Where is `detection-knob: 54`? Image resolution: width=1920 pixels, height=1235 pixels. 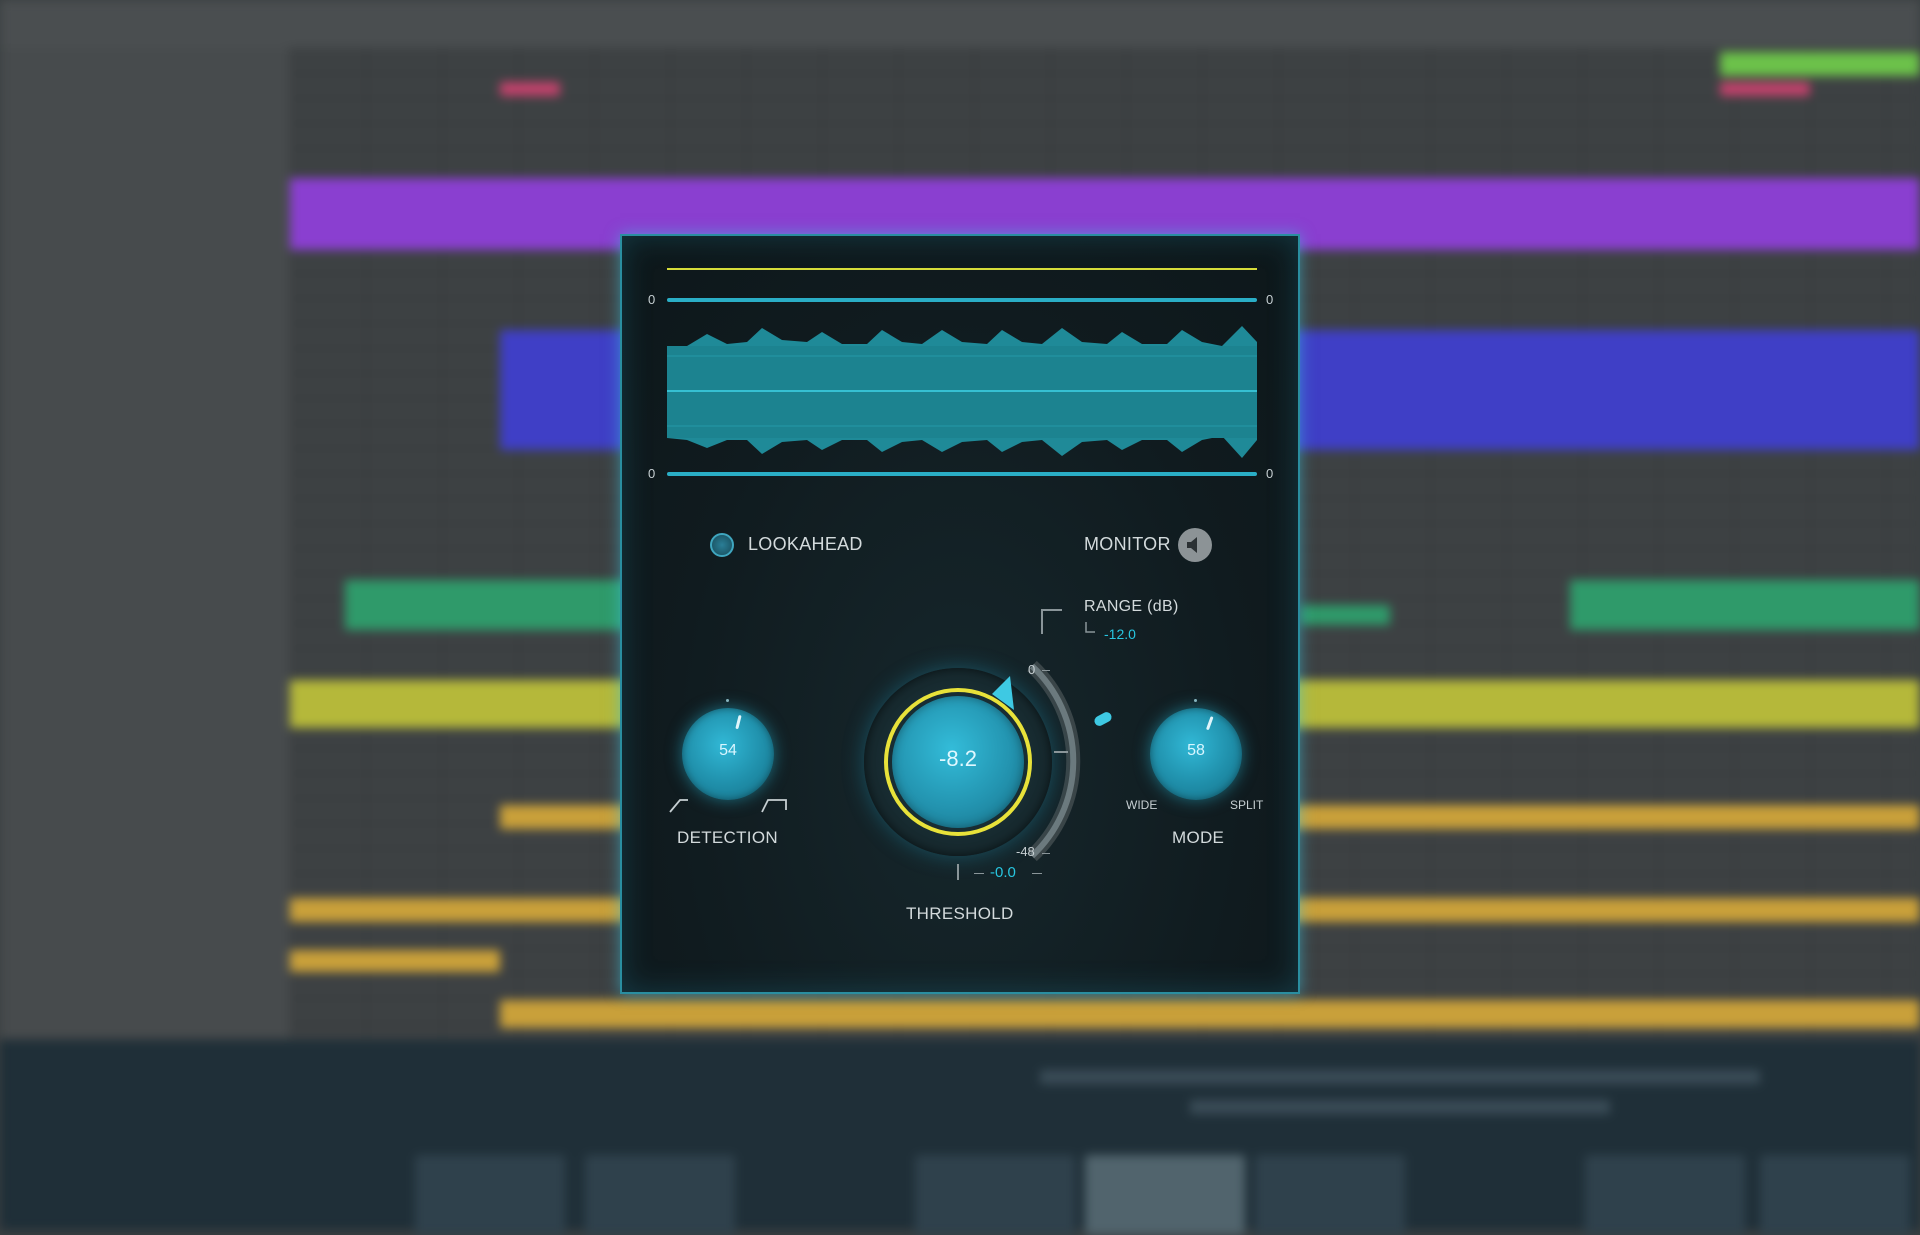
detection-knob: 54 is located at coordinates (728, 754).